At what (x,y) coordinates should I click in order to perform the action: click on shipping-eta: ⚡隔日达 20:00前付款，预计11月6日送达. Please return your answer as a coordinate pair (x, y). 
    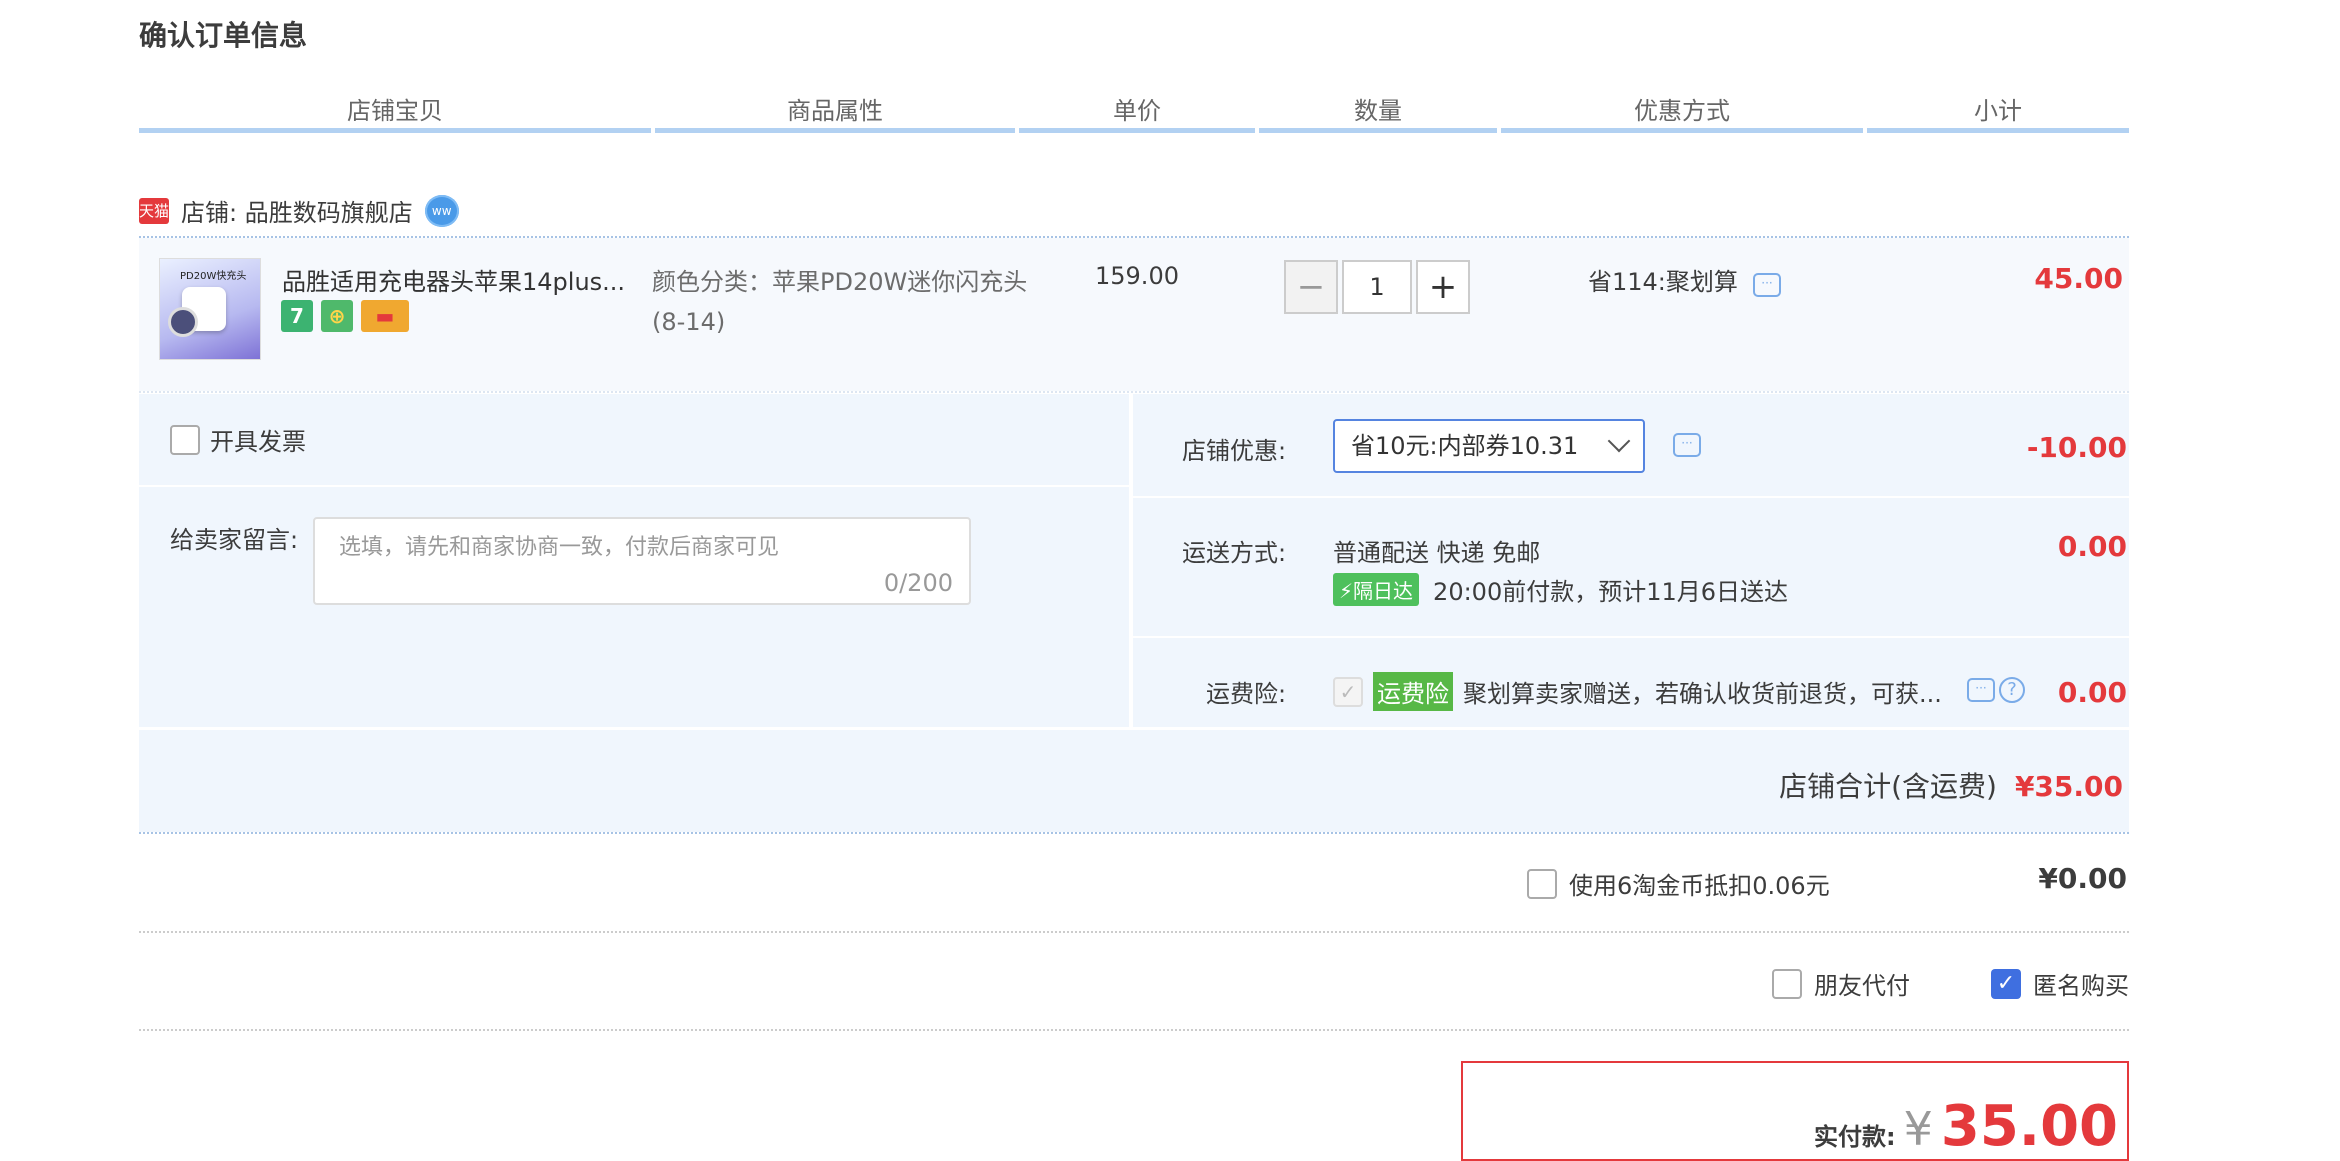
    Looking at the image, I should click on (1560, 589).